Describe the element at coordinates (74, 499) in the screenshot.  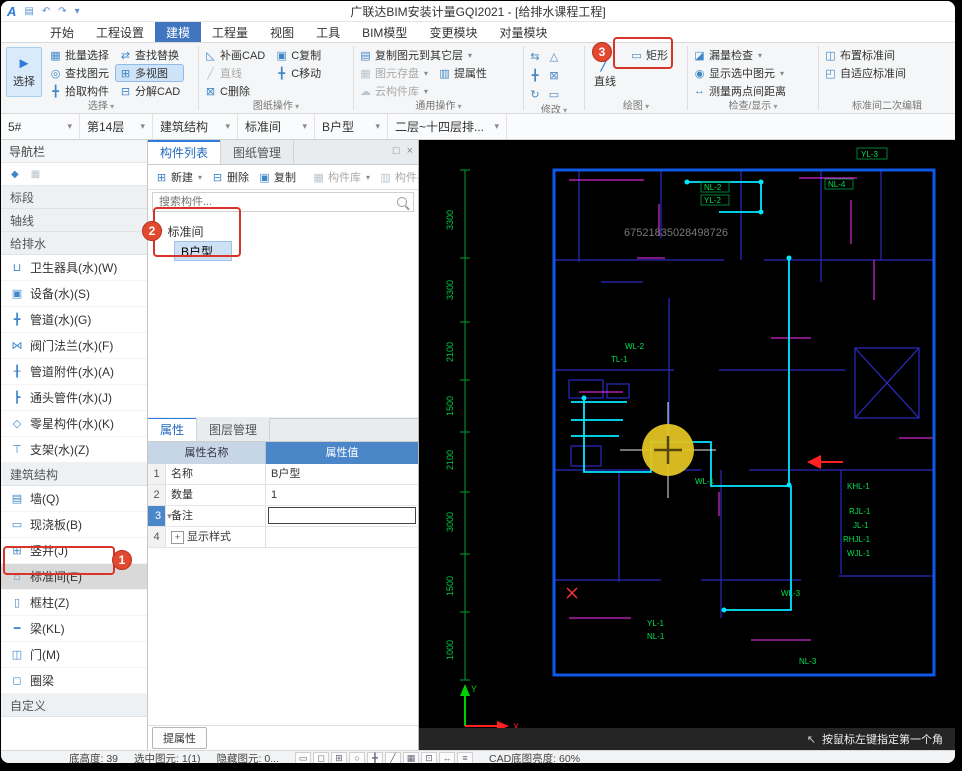
I see `nav-item-wall: ▤ 墙(Q)` at that location.